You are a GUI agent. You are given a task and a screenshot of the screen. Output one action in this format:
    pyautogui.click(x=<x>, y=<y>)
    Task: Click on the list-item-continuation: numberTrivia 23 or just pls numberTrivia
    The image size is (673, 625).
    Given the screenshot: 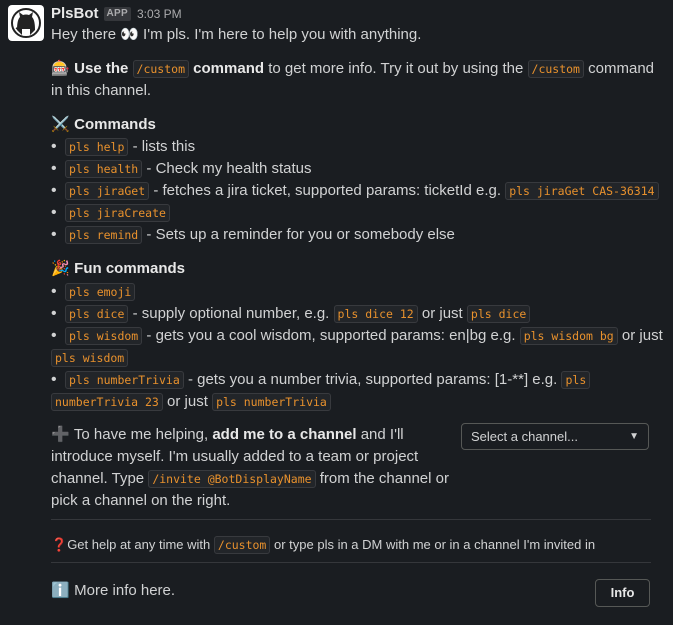 What is the action you would take?
    pyautogui.click(x=191, y=402)
    